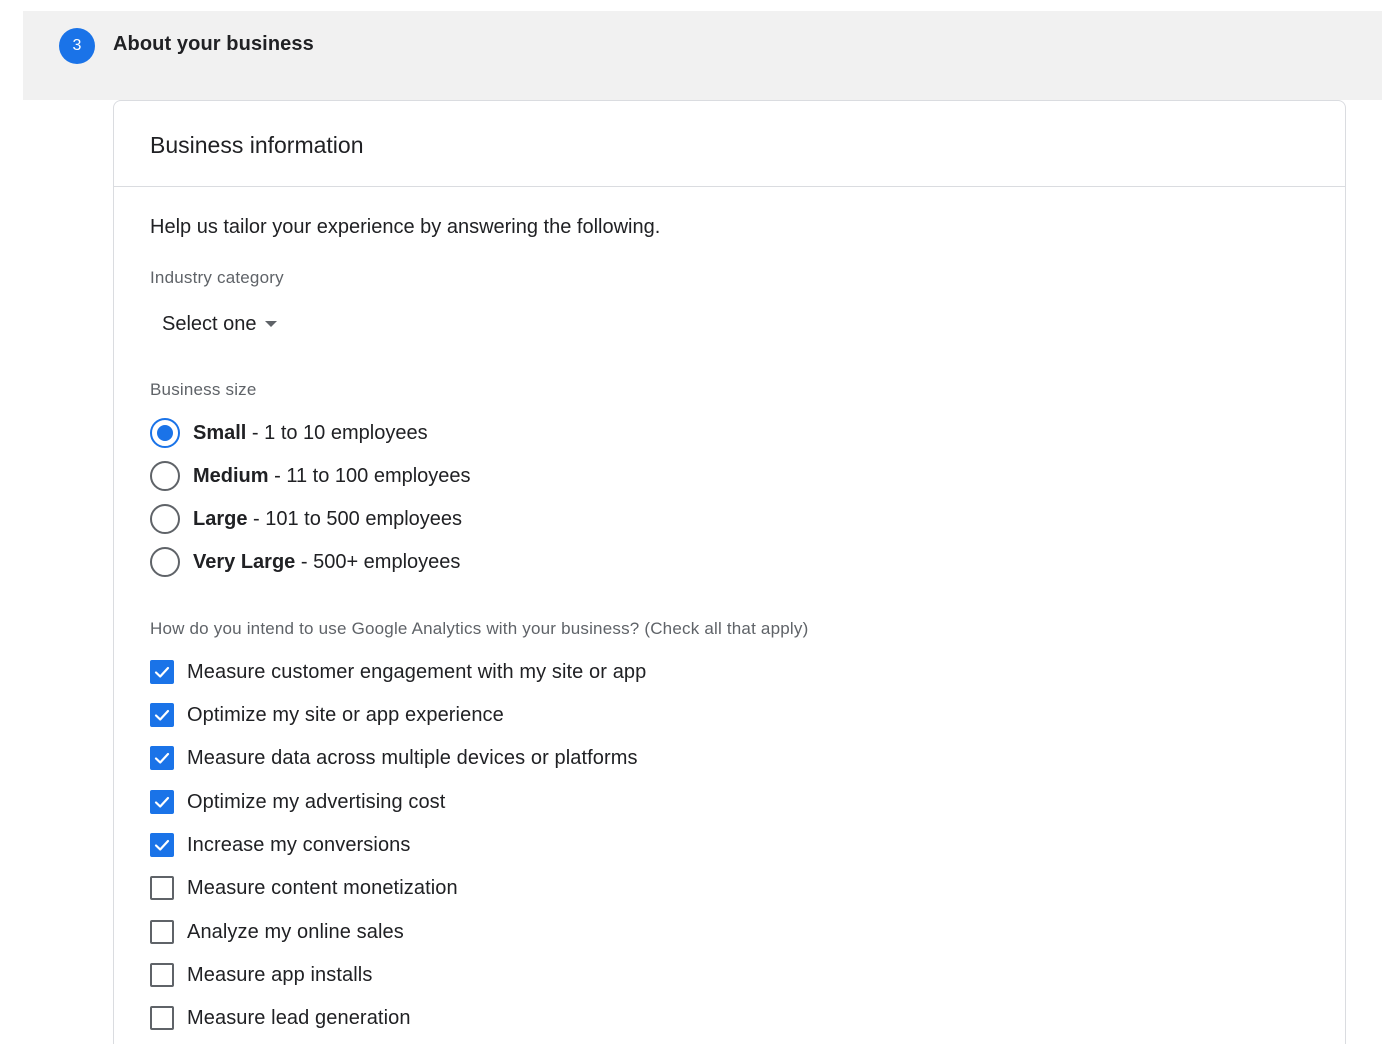  I want to click on business-size-label: Business size, so click(203, 389).